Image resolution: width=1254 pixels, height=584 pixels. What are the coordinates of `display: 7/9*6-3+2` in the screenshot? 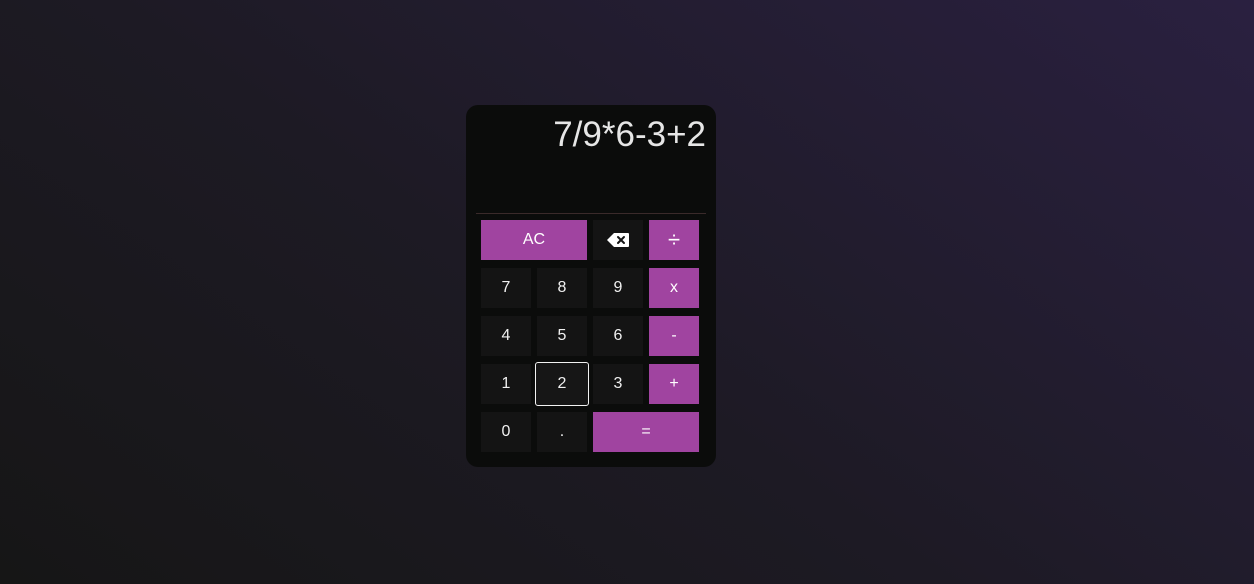 It's located at (591, 159).